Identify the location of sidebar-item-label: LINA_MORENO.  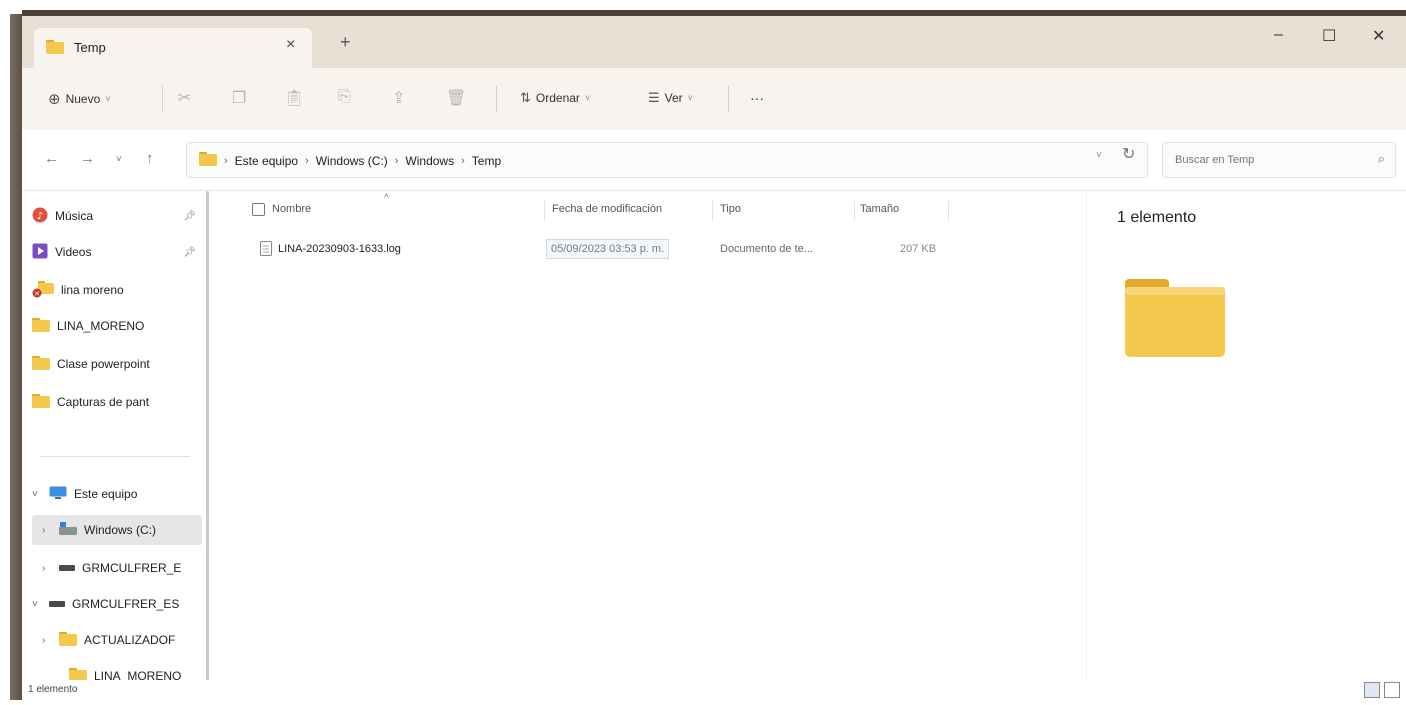
(101, 326).